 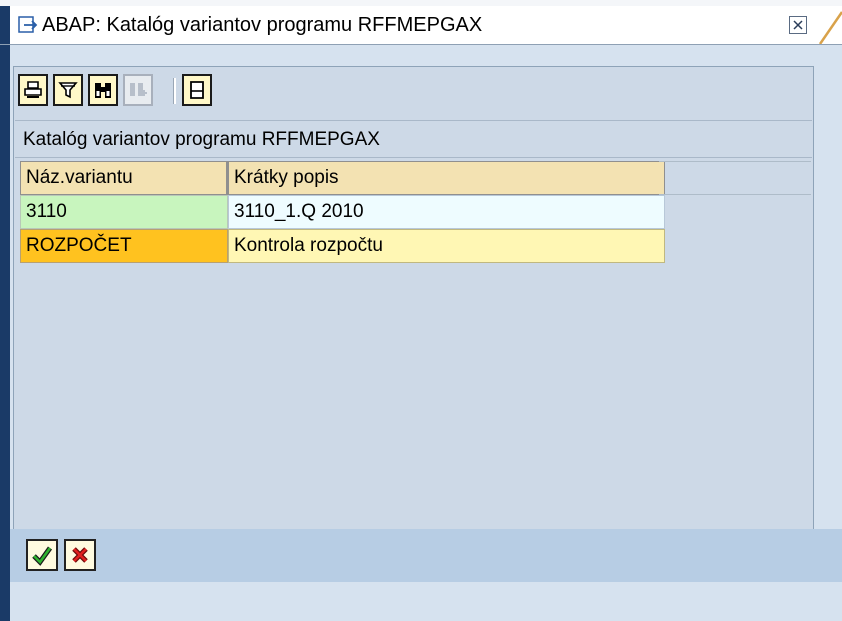 What do you see at coordinates (124, 212) in the screenshot?
I see `variant-name-cell: 3110` at bounding box center [124, 212].